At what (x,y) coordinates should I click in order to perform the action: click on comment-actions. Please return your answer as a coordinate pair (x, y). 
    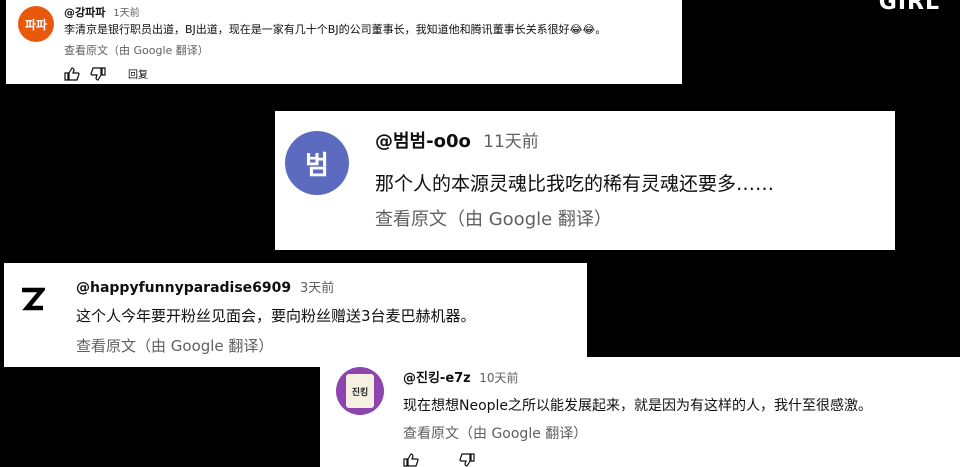
    Looking at the image, I should click on (439, 460).